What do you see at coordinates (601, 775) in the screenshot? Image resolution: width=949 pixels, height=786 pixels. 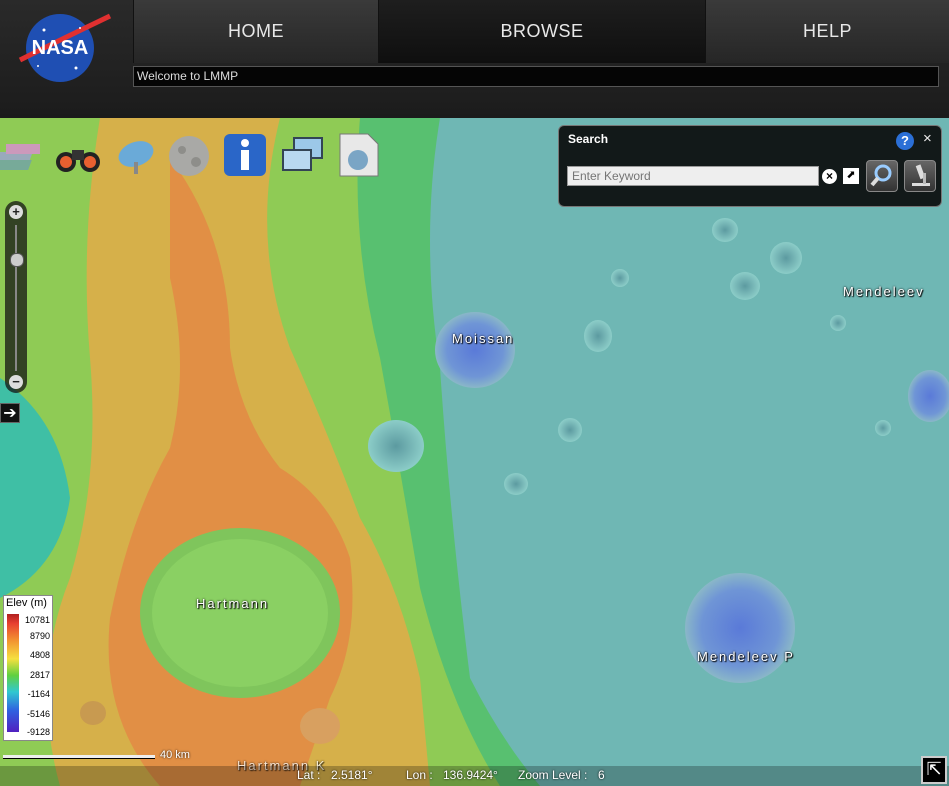 I see `zoom-level-value: 6` at bounding box center [601, 775].